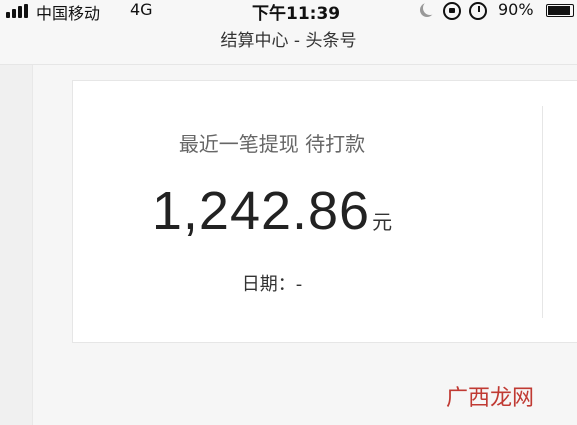  Describe the element at coordinates (261, 211) in the screenshot. I see `withdraw-amount: 1,242.86` at that location.